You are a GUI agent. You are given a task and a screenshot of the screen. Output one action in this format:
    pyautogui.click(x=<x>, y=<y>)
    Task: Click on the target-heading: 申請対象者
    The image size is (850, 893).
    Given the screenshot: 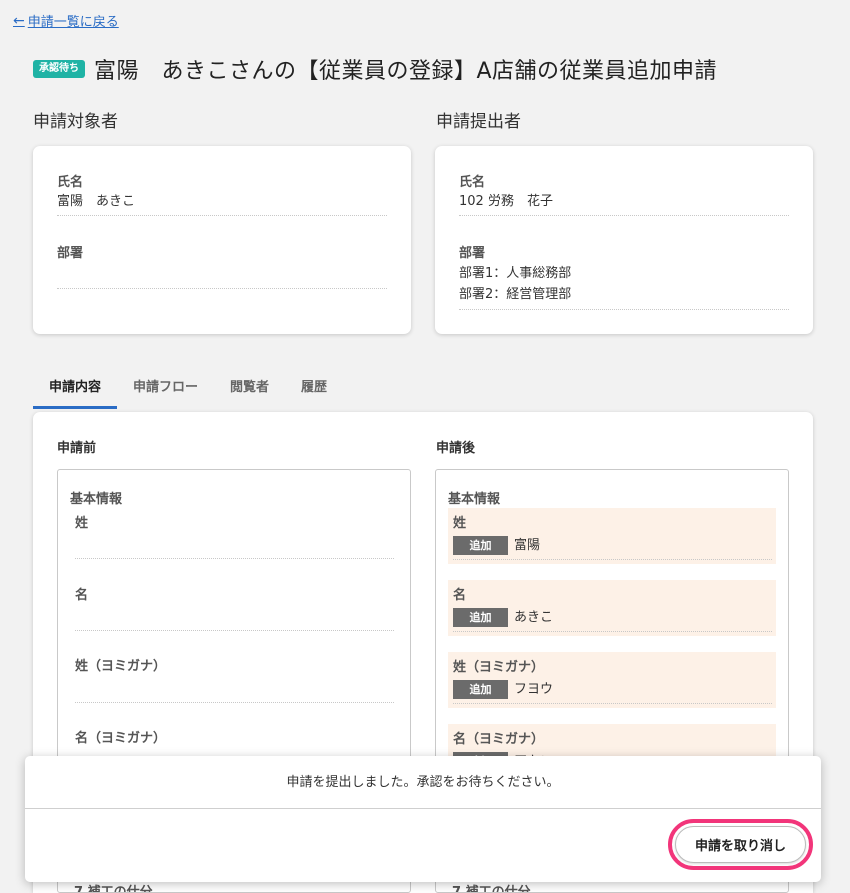 What is the action you would take?
    pyautogui.click(x=75, y=122)
    